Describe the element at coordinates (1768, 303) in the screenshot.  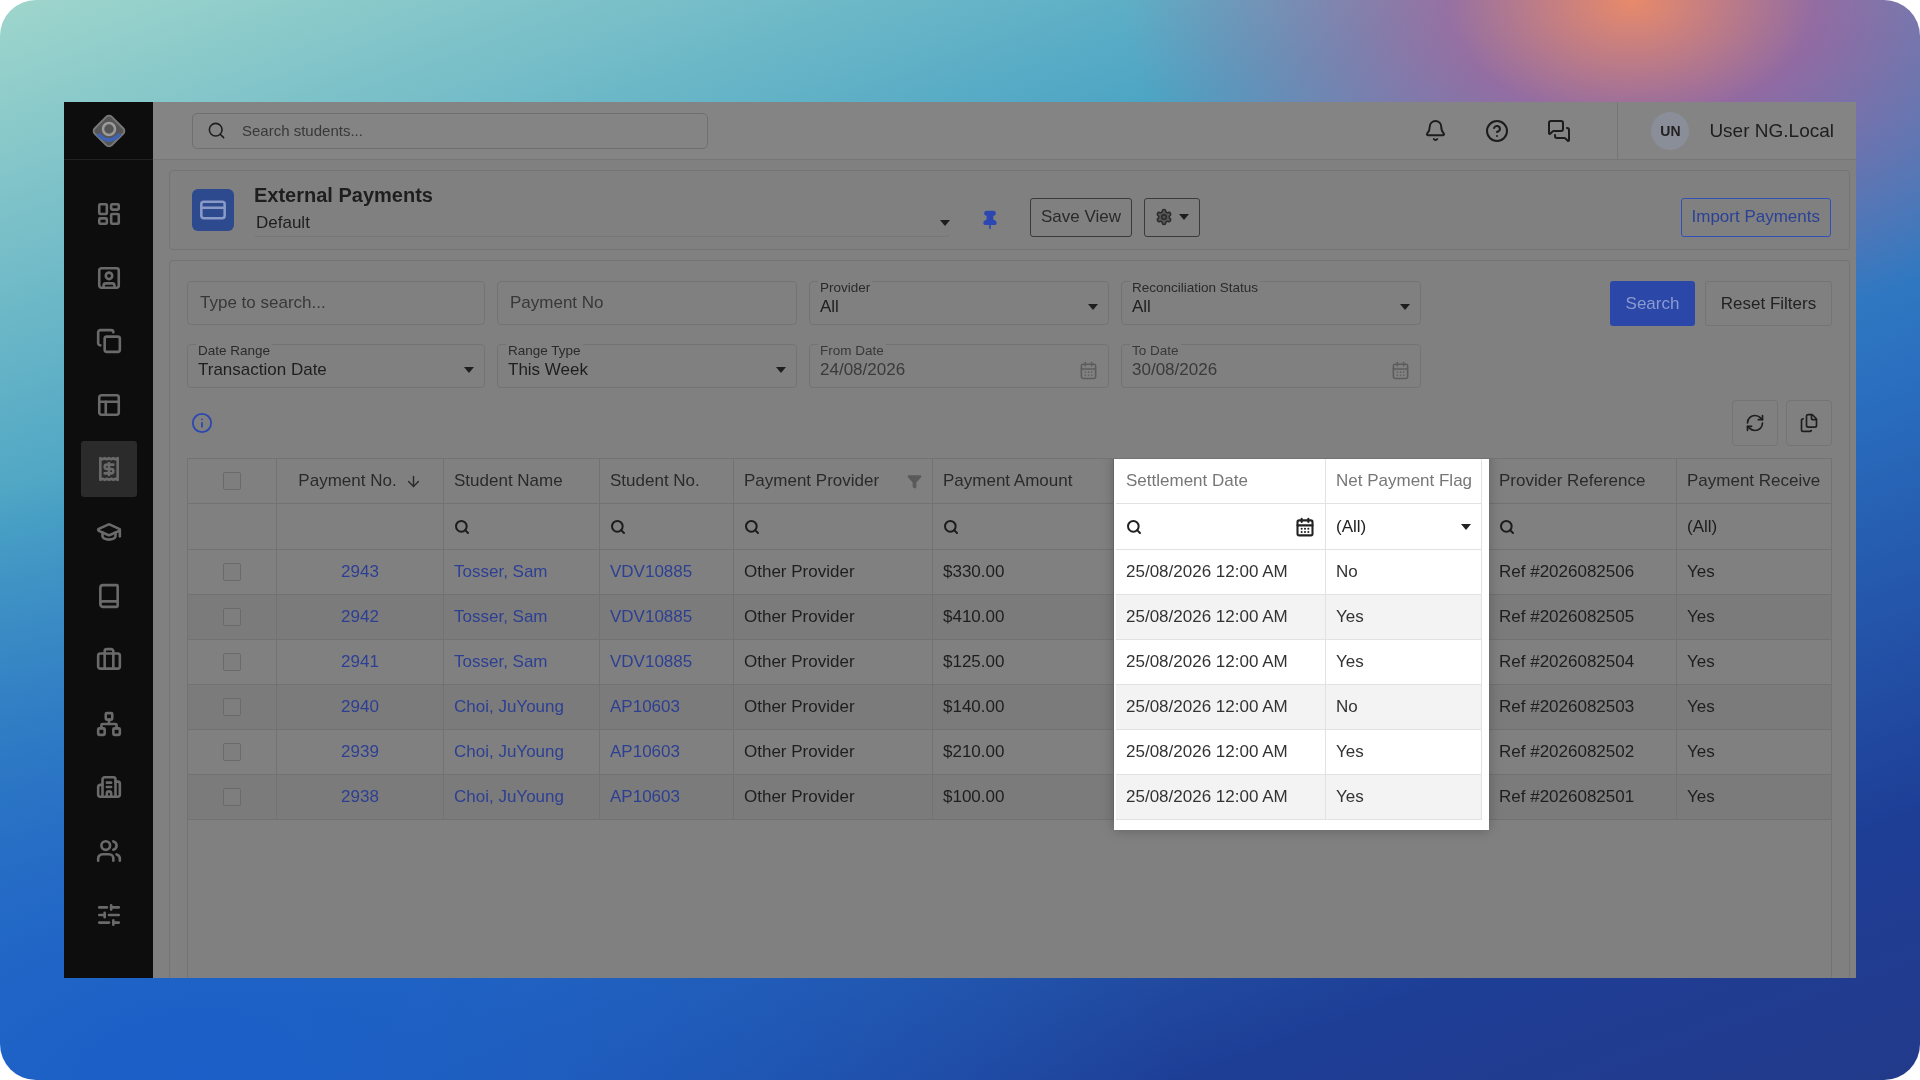
I see `reset-filters-button: Reset Filters` at that location.